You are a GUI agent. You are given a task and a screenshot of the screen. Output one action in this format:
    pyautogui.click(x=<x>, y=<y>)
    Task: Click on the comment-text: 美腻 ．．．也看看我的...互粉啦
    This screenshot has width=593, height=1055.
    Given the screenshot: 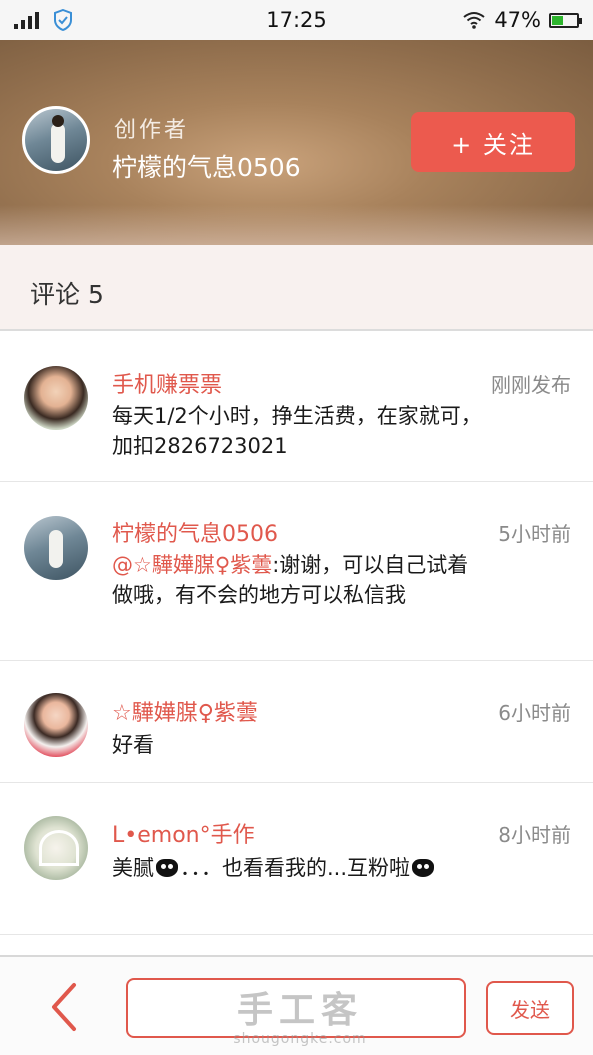 What is the action you would take?
    pyautogui.click(x=297, y=868)
    